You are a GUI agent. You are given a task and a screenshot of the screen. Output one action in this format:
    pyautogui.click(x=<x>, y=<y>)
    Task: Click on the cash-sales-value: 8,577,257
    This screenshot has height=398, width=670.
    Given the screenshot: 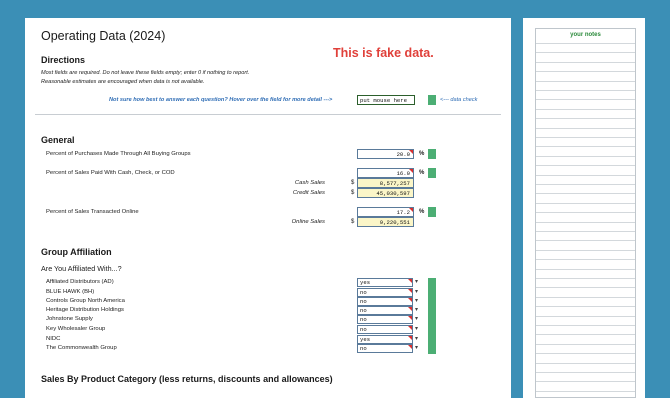 What is the action you would take?
    pyautogui.click(x=385, y=183)
    